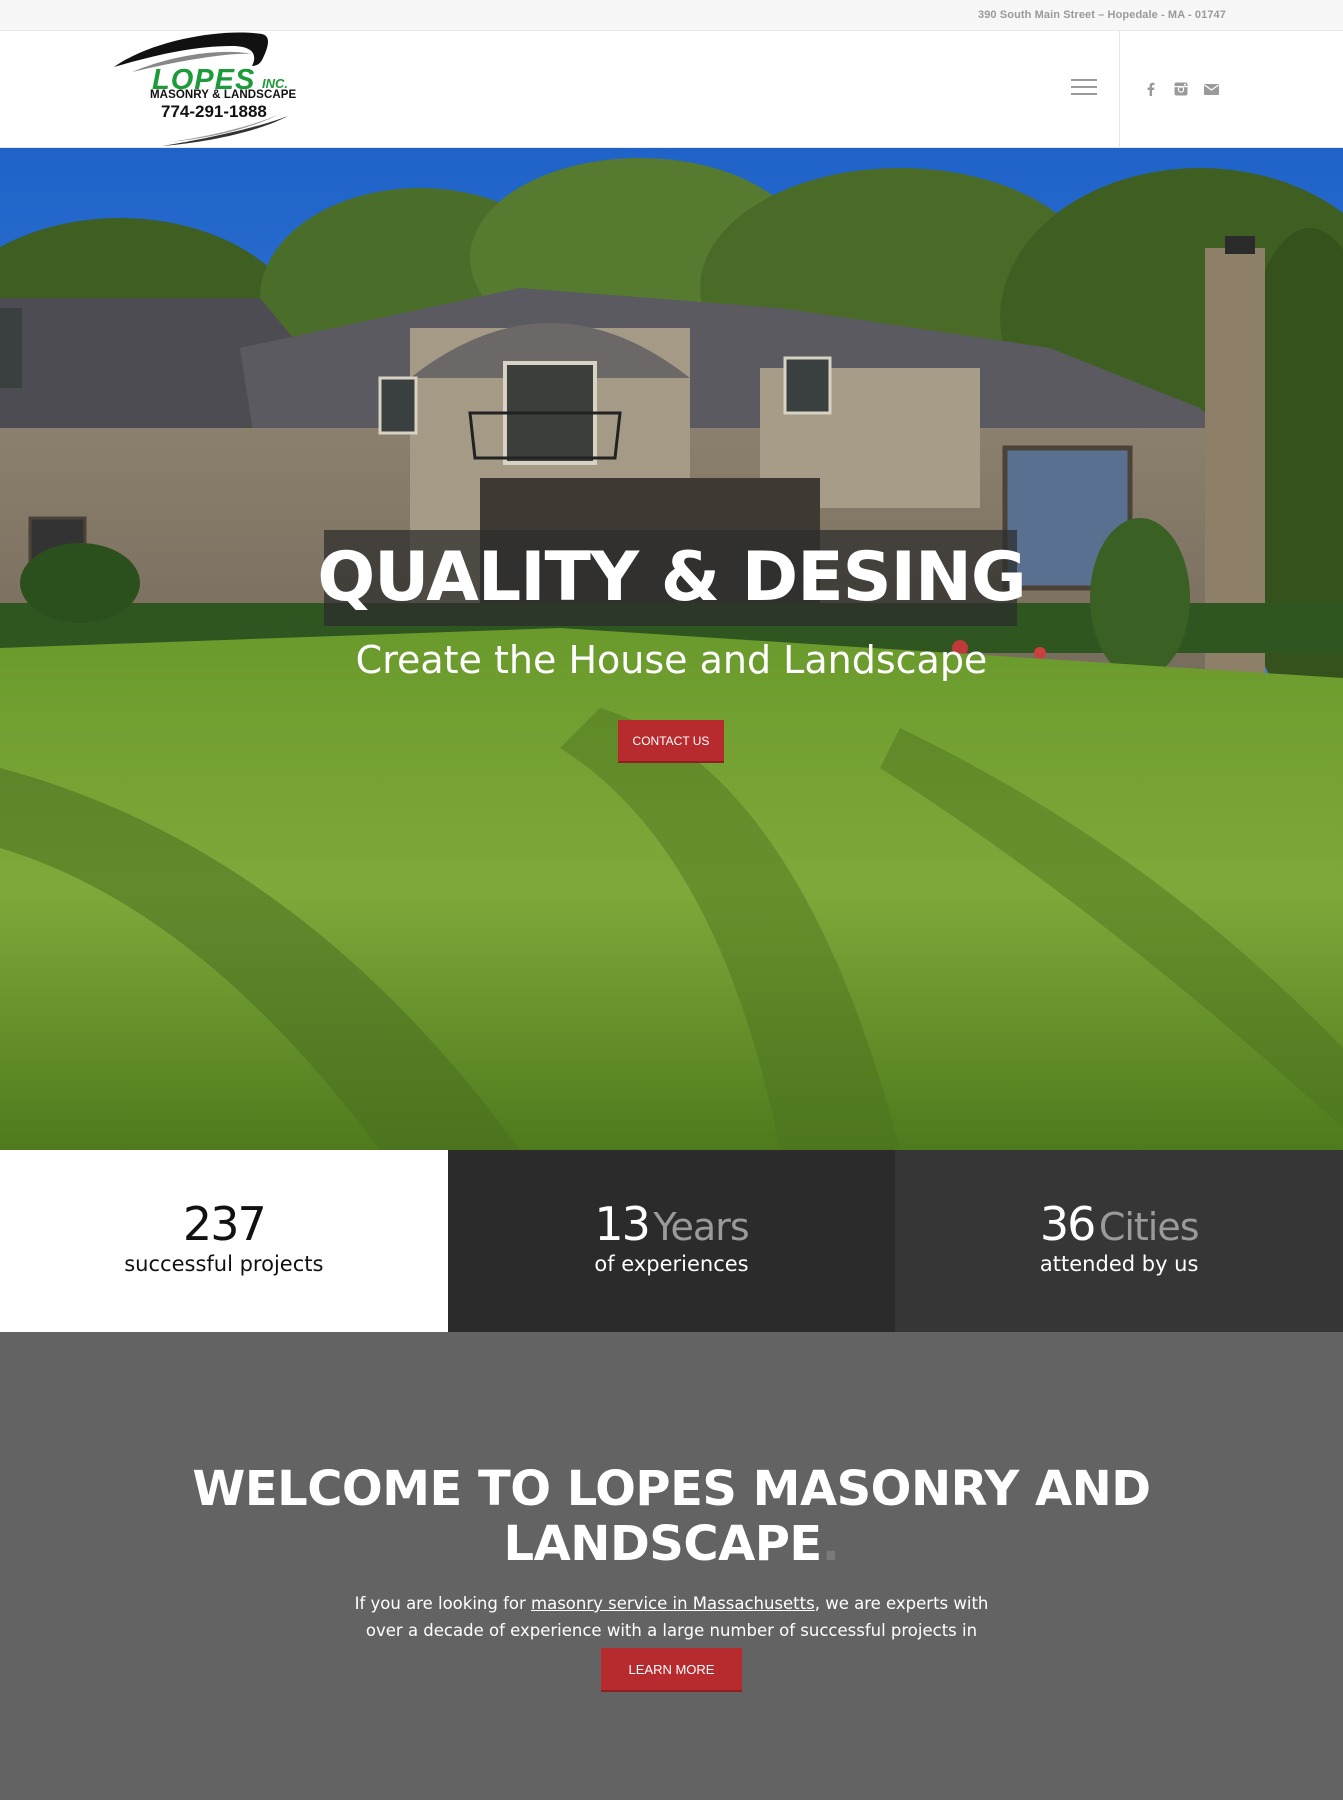 Image resolution: width=1343 pixels, height=1800 pixels. I want to click on stat-projects: 237 successful projects, so click(224, 1241).